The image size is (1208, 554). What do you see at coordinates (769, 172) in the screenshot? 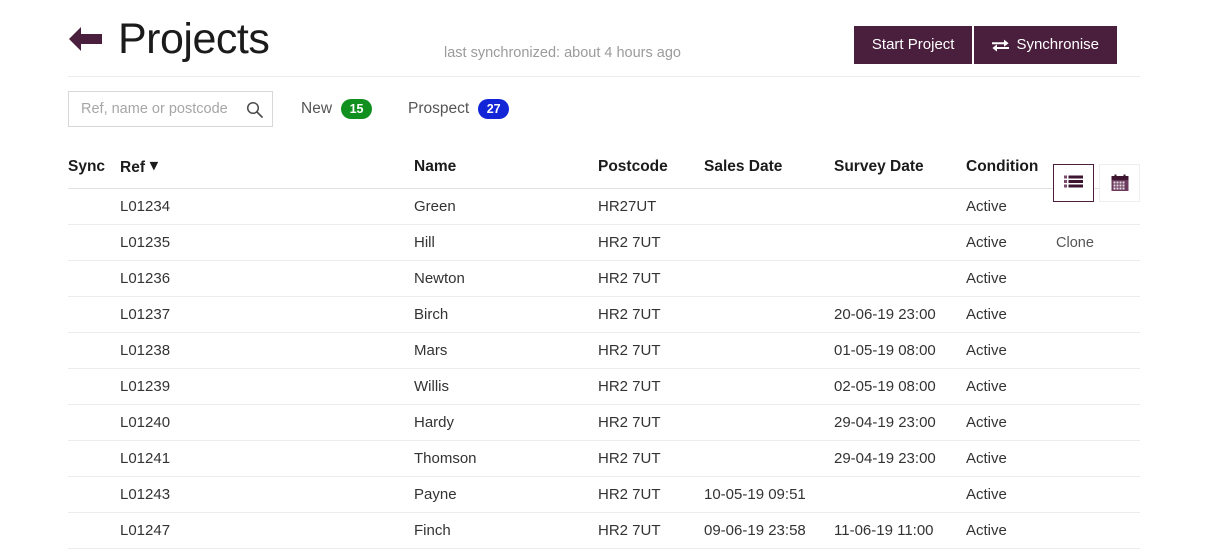
I see `column-header-sales-date: Sales Date` at bounding box center [769, 172].